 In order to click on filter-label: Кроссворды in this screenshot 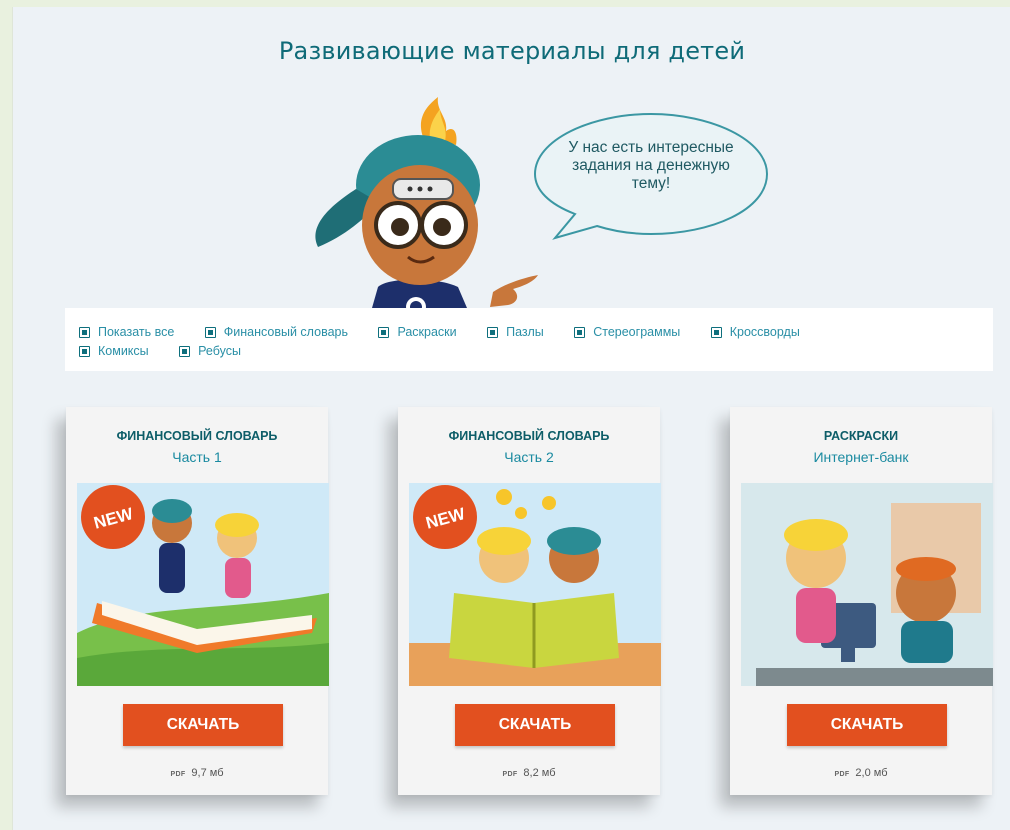, I will do `click(764, 332)`.